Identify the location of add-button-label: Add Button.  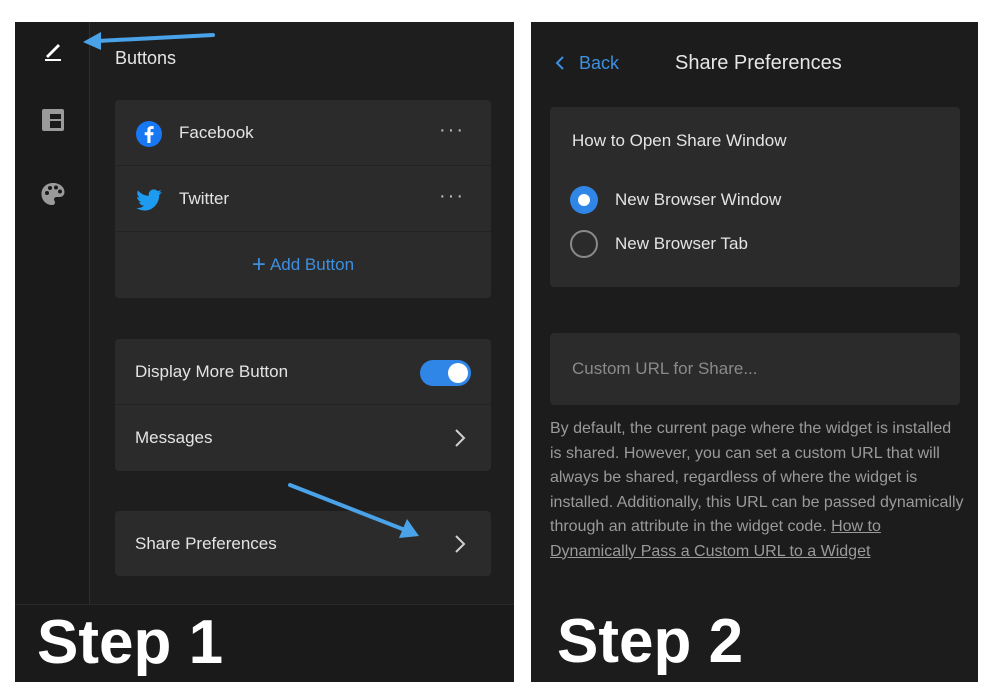
(312, 264).